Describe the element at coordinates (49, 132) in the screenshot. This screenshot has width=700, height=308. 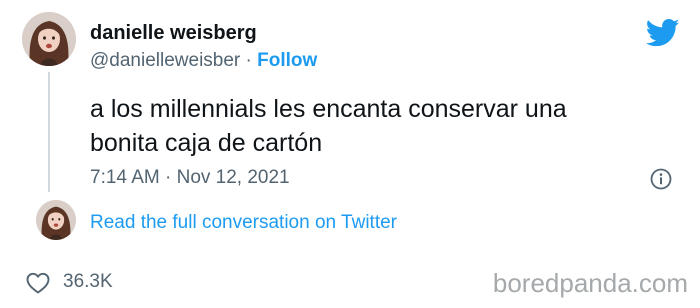
I see `thread-line` at that location.